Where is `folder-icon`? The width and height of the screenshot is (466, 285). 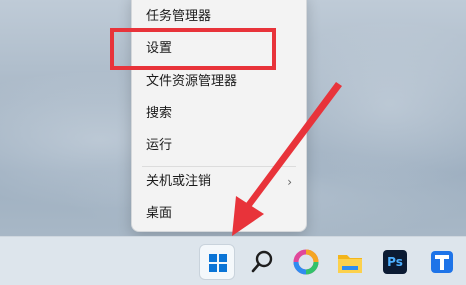
folder-icon is located at coordinates (350, 264).